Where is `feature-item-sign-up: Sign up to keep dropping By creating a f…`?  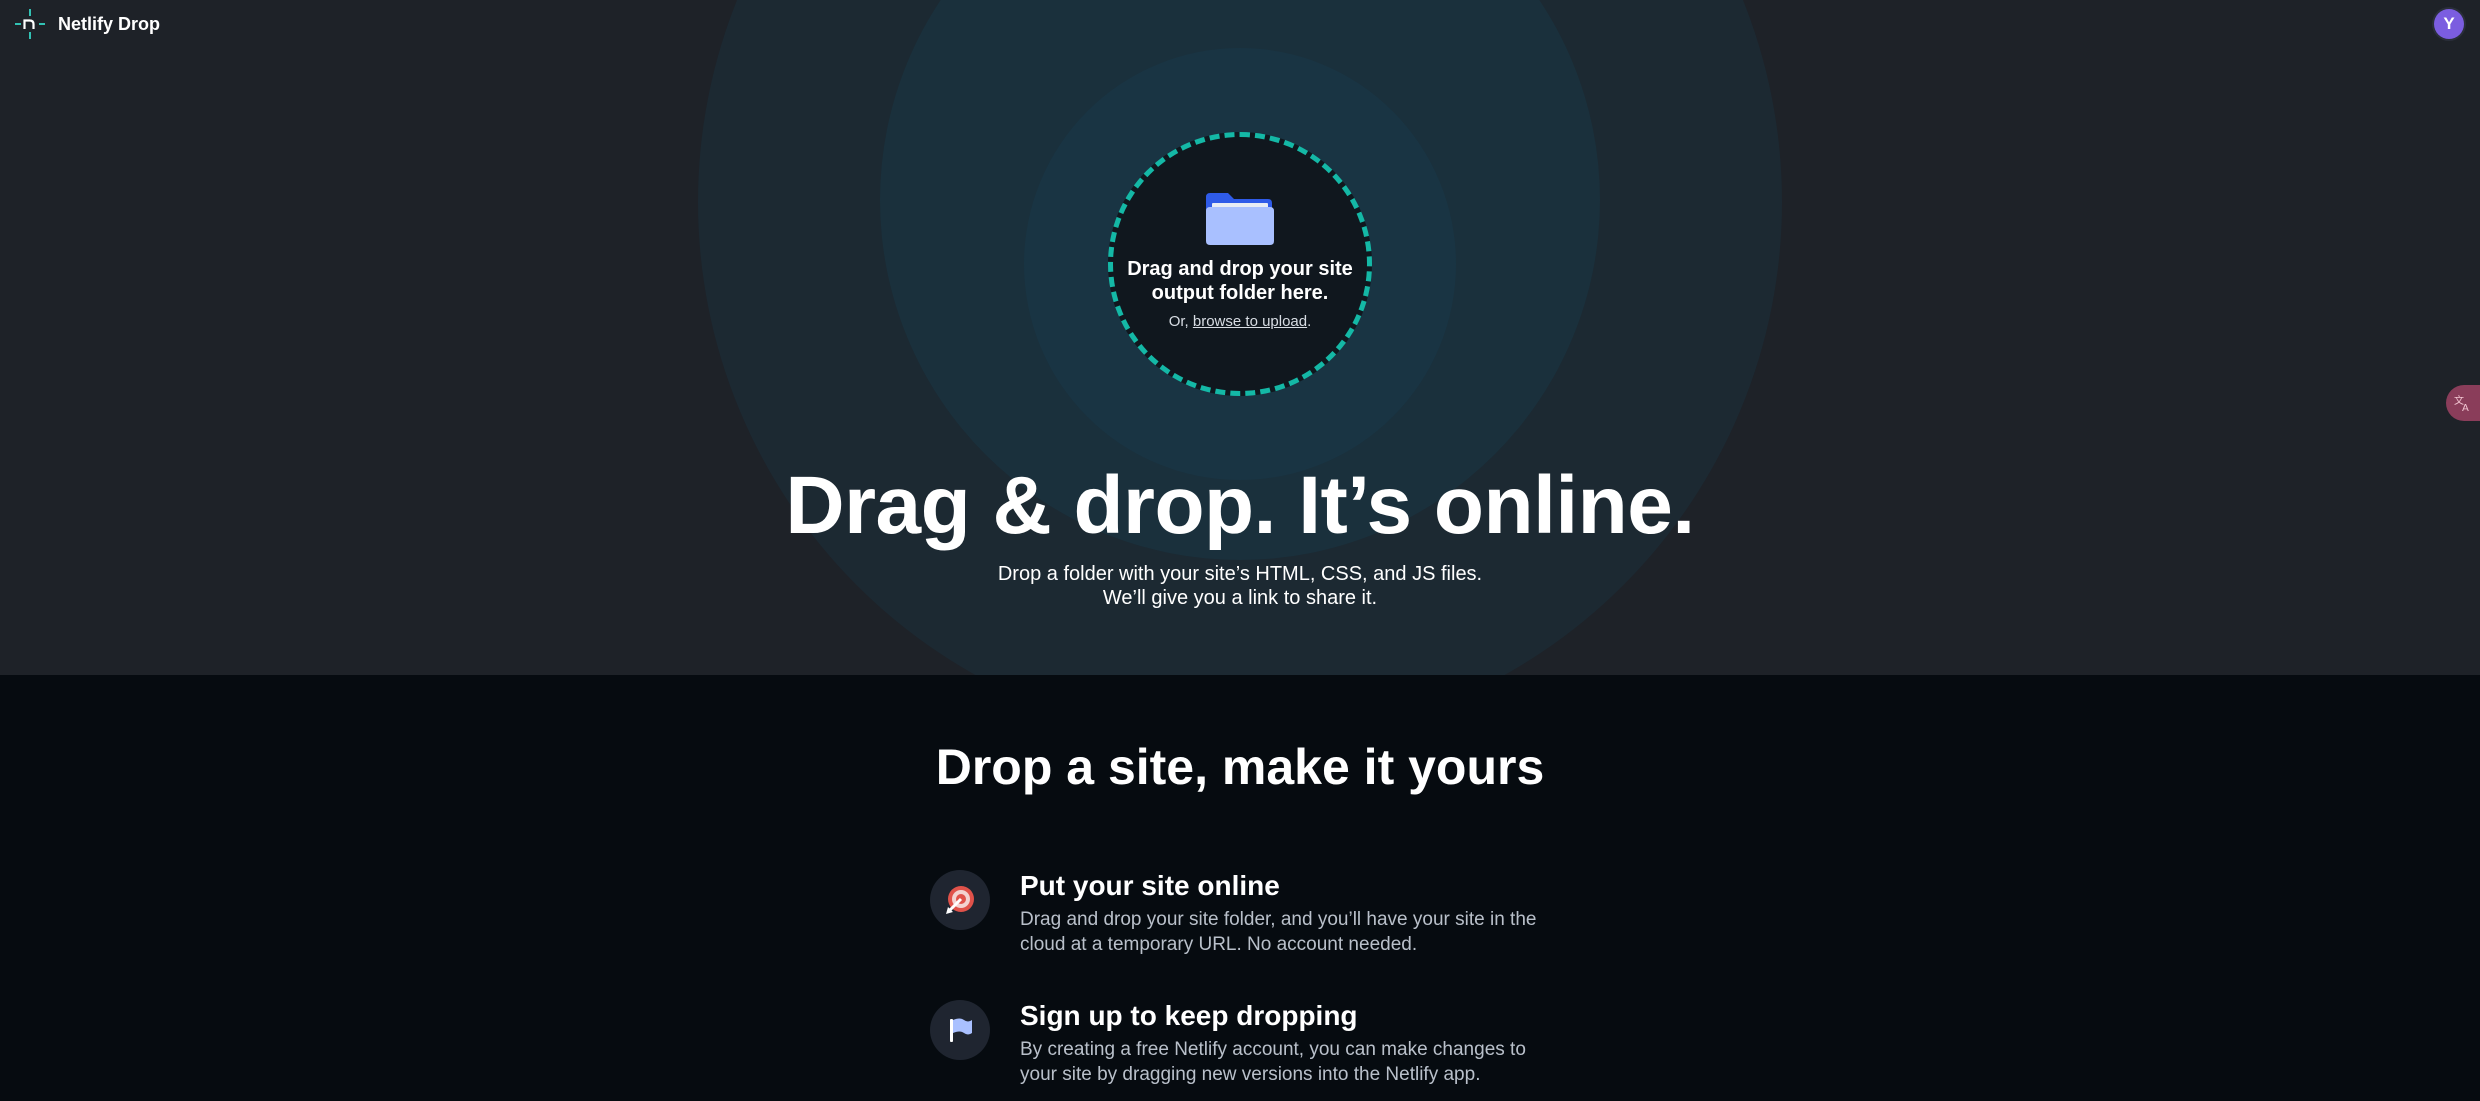 feature-item-sign-up: Sign up to keep dropping By creating a f… is located at coordinates (1250, 1043).